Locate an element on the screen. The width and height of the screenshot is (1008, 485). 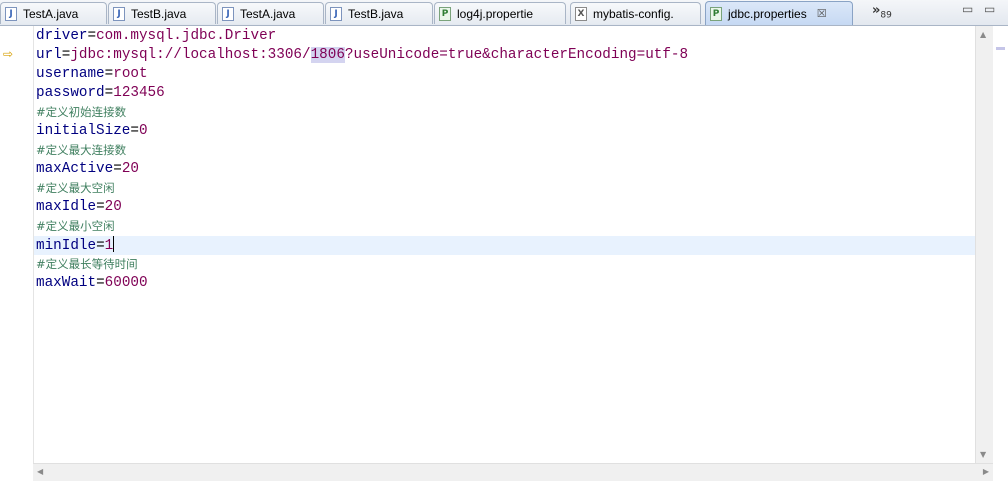
tab-log4j-propertie: Plog4j.propertie is located at coordinates (500, 13).